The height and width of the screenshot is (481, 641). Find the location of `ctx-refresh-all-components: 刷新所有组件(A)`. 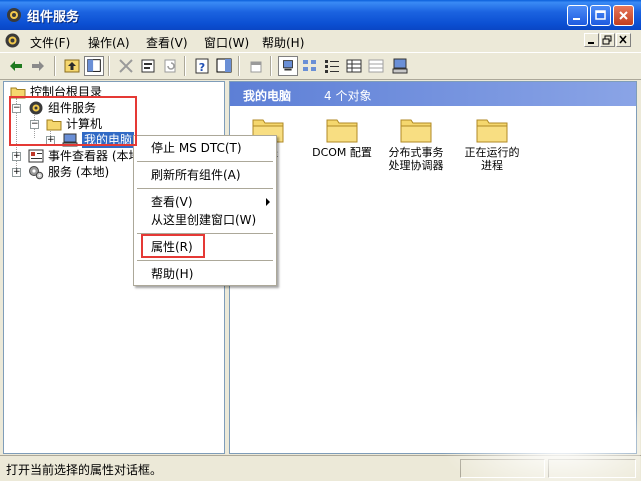

ctx-refresh-all-components: 刷新所有组件(A) is located at coordinates (205, 175).